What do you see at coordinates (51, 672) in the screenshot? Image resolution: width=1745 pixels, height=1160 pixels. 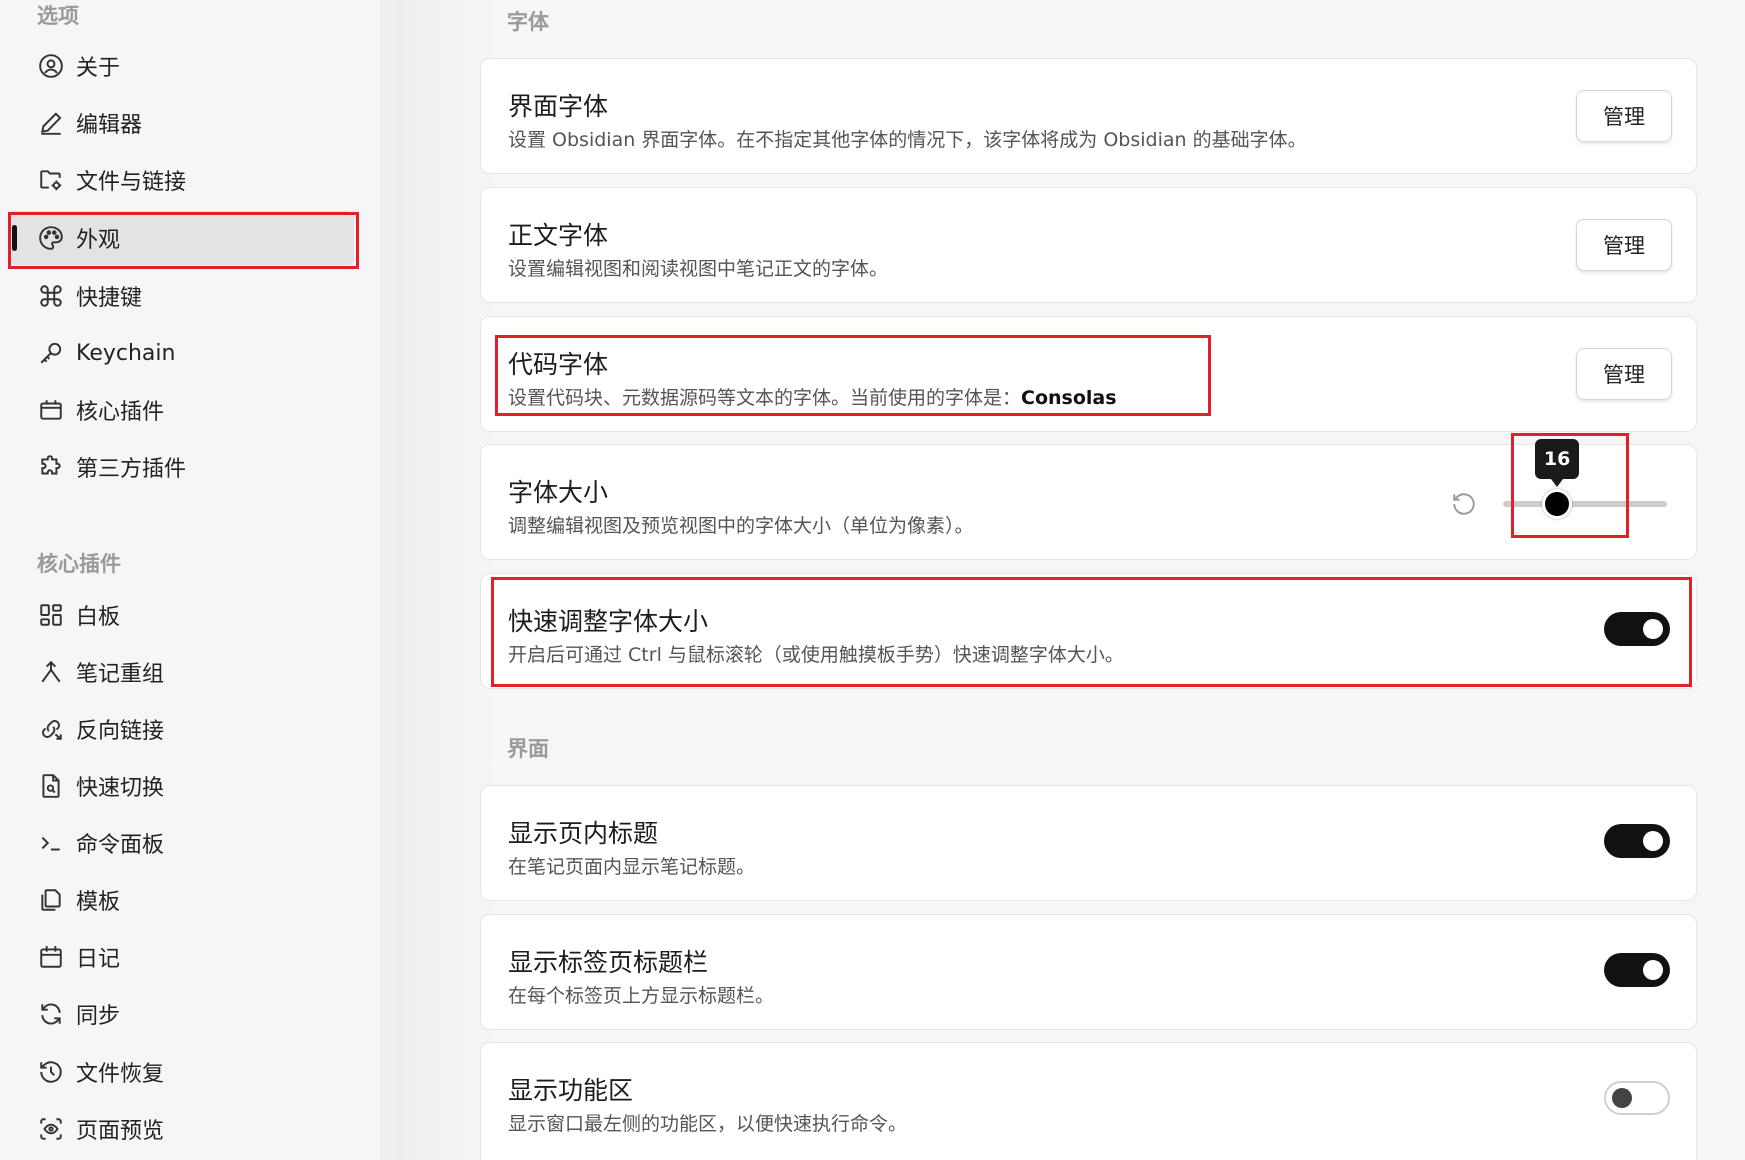 I see `merge-icon` at bounding box center [51, 672].